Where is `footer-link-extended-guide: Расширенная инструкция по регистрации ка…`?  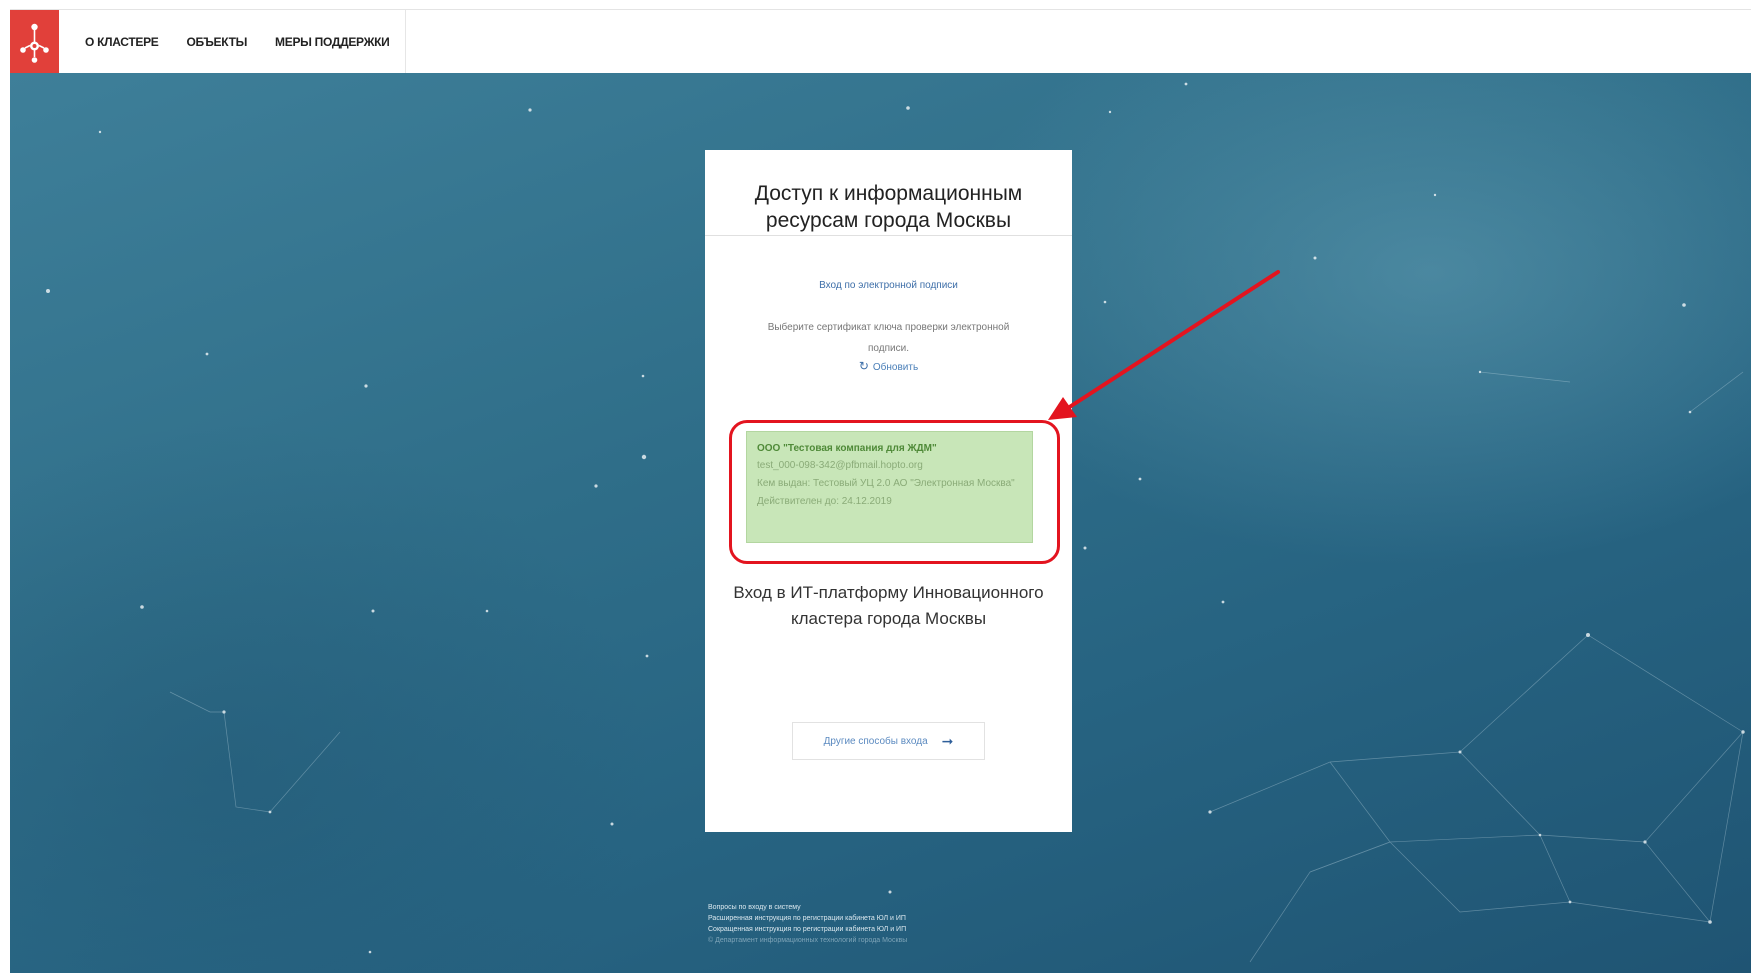
footer-link-extended-guide: Расширенная инструкция по регистрации ка… is located at coordinates (807, 918).